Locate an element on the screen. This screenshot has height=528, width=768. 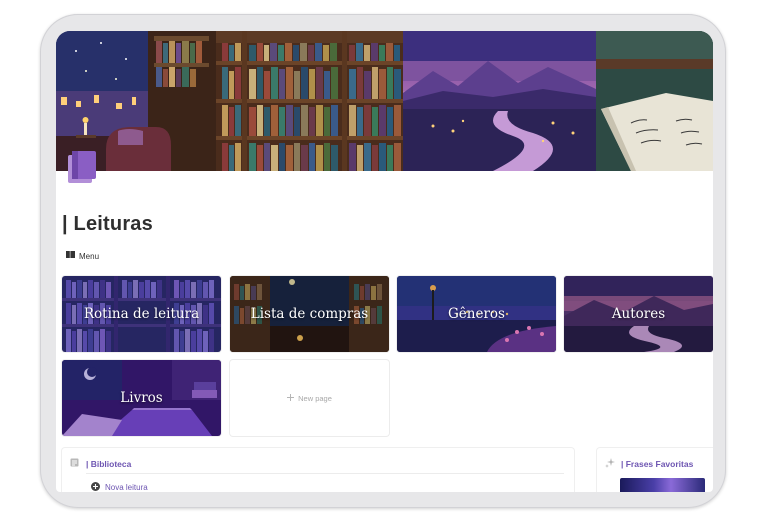
biblioteca-heading: | Biblioteca is located at coordinates (100, 463).